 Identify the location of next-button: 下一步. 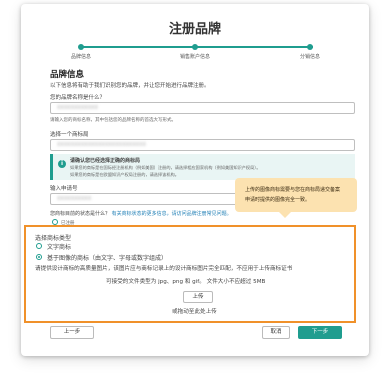
(320, 332).